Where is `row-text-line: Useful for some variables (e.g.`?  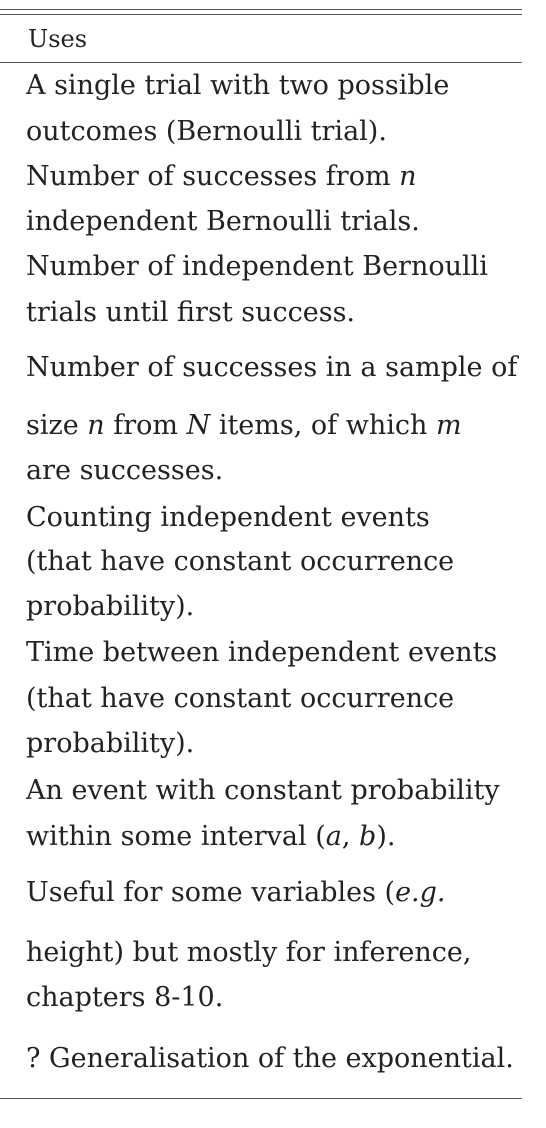
row-text-line: Useful for some variables (e.g. is located at coordinates (236, 892).